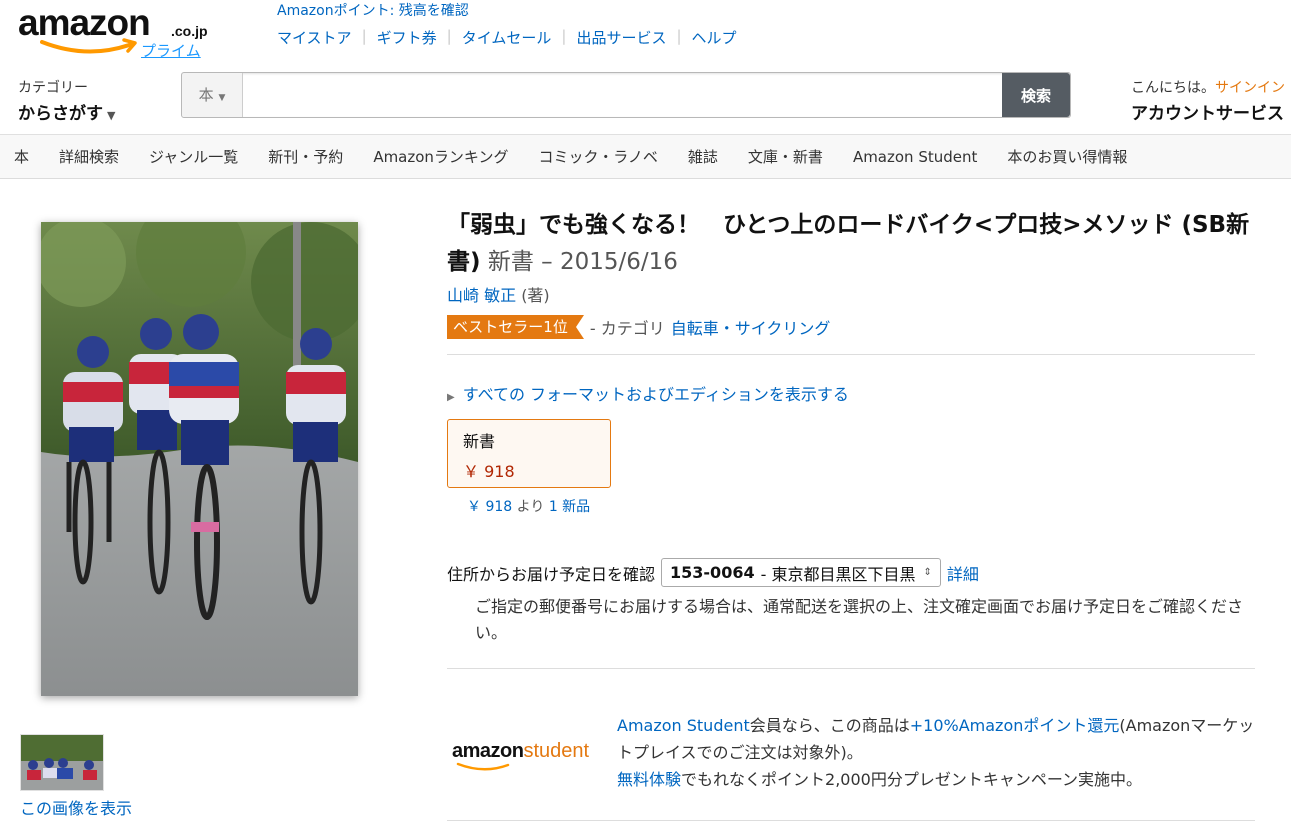 The image size is (1291, 833). What do you see at coordinates (489, 507) in the screenshot?
I see `new-offers-price: ￥ 918` at bounding box center [489, 507].